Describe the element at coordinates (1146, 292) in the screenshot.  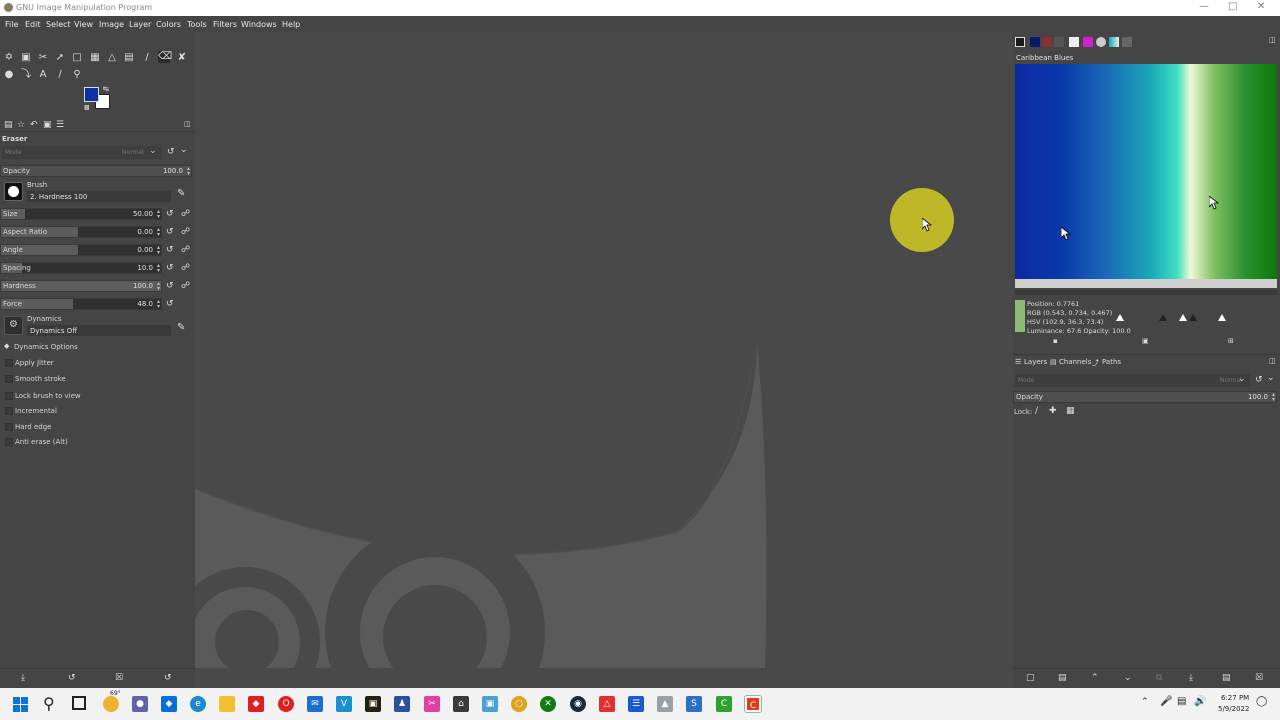
I see `gradient-scrollbar` at that location.